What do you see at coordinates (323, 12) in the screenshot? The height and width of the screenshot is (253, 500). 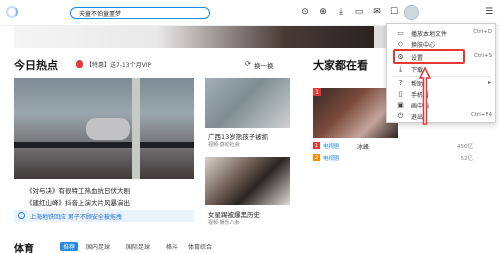 I see `theater-icon: ⊕` at bounding box center [323, 12].